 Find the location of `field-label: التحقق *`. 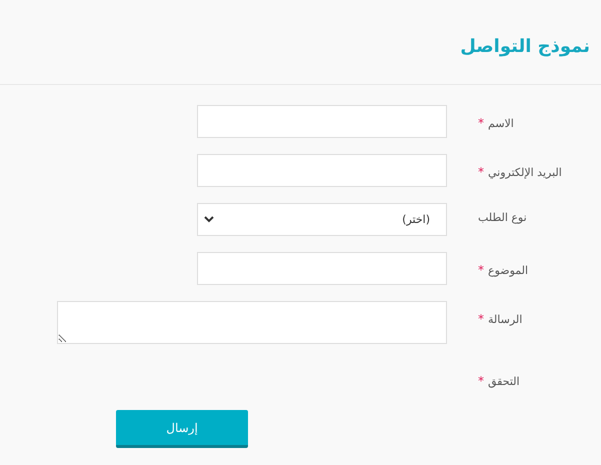

field-label: التحقق * is located at coordinates (499, 381).